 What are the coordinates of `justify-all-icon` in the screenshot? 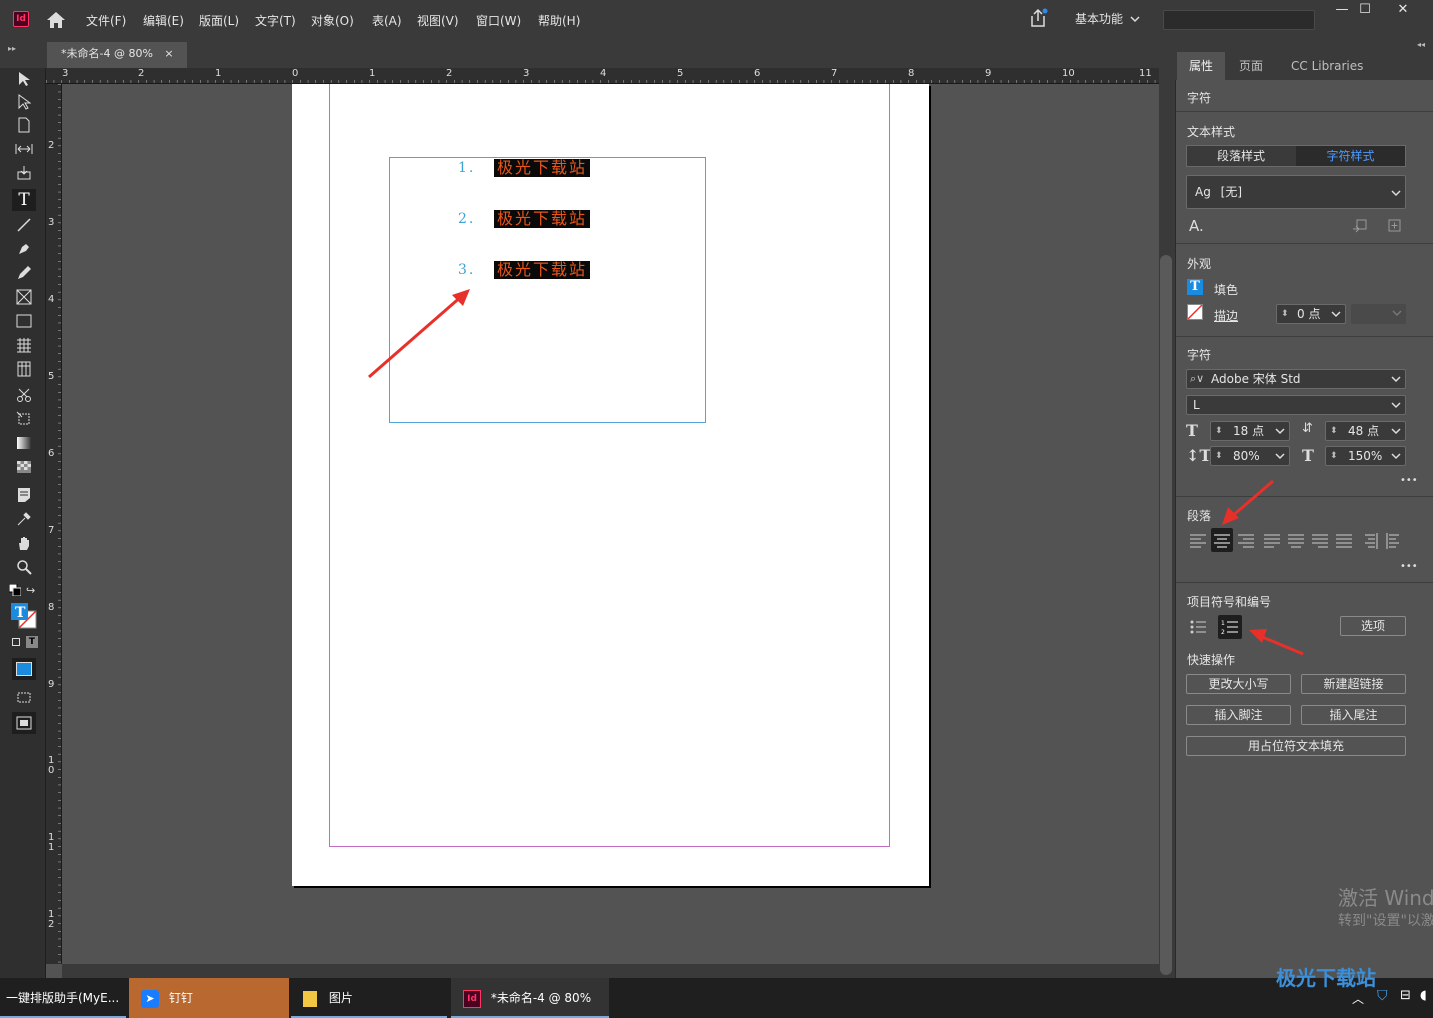 It's located at (1344, 540).